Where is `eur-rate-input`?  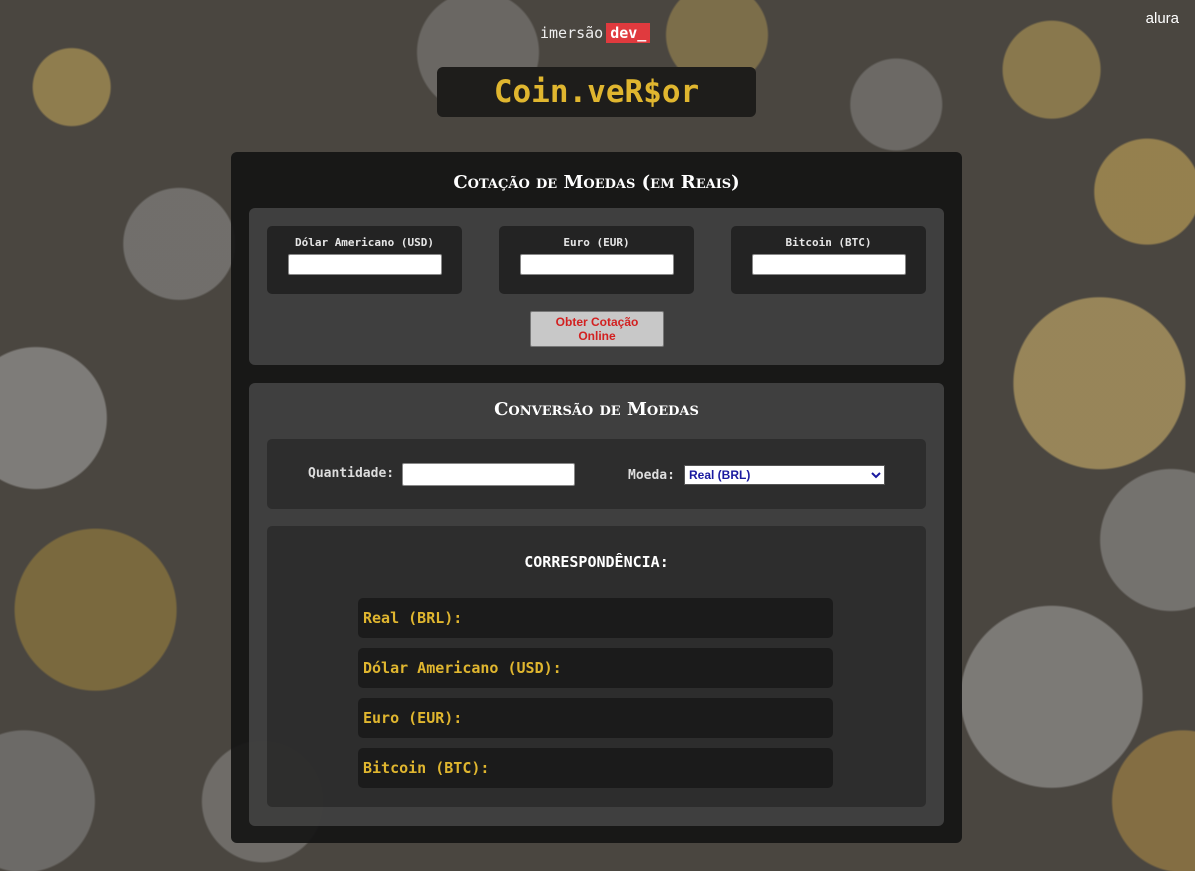
eur-rate-input is located at coordinates (596, 264).